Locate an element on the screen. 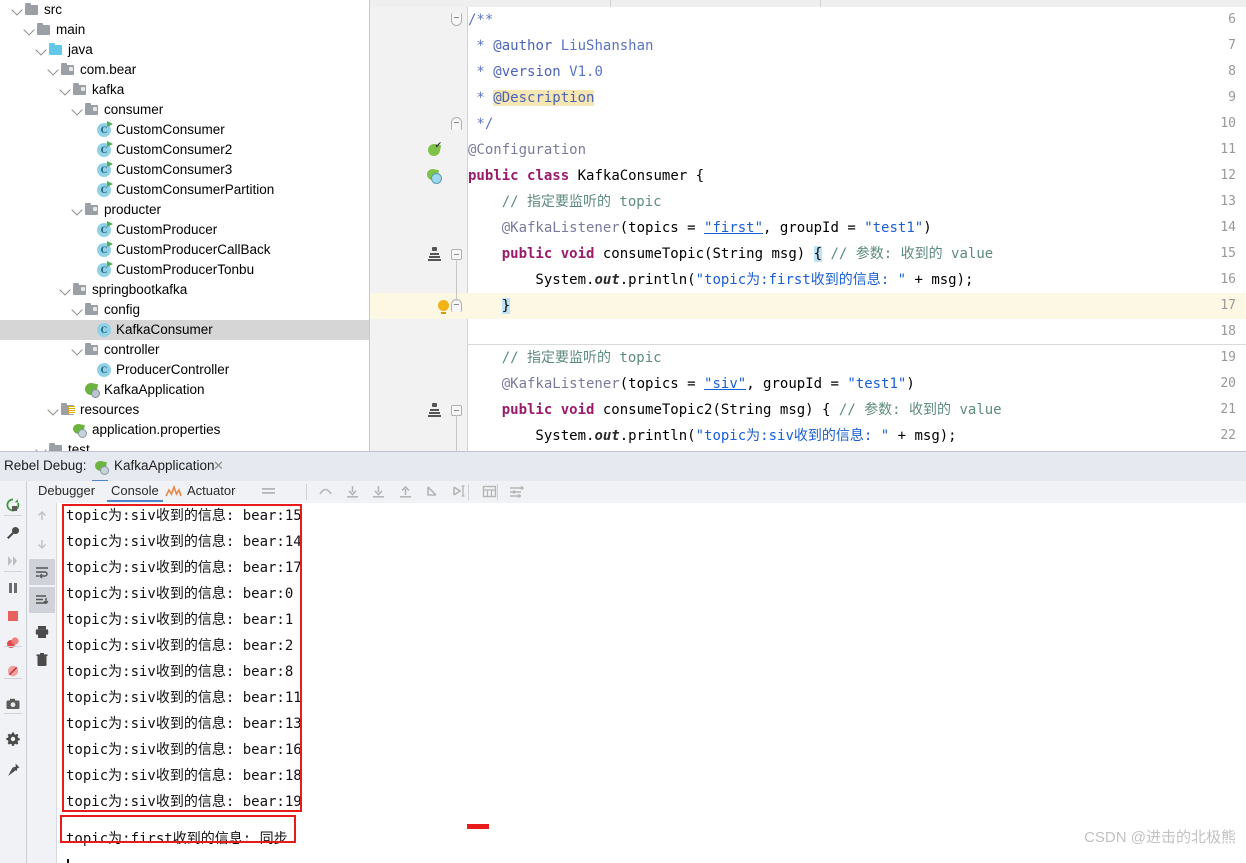 The height and width of the screenshot is (863, 1246). settings-list-icon is located at coordinates (516, 492).